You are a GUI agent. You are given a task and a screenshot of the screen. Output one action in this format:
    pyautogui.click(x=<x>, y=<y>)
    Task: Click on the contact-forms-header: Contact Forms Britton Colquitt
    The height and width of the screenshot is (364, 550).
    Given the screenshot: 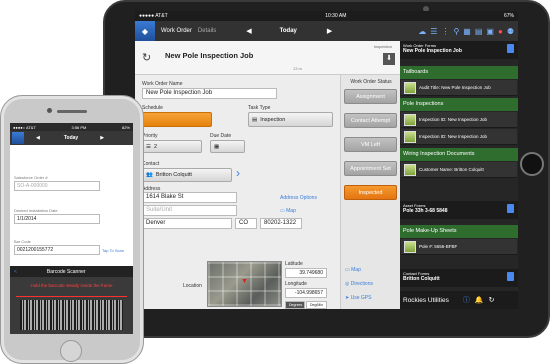 What is the action you would take?
    pyautogui.click(x=459, y=278)
    